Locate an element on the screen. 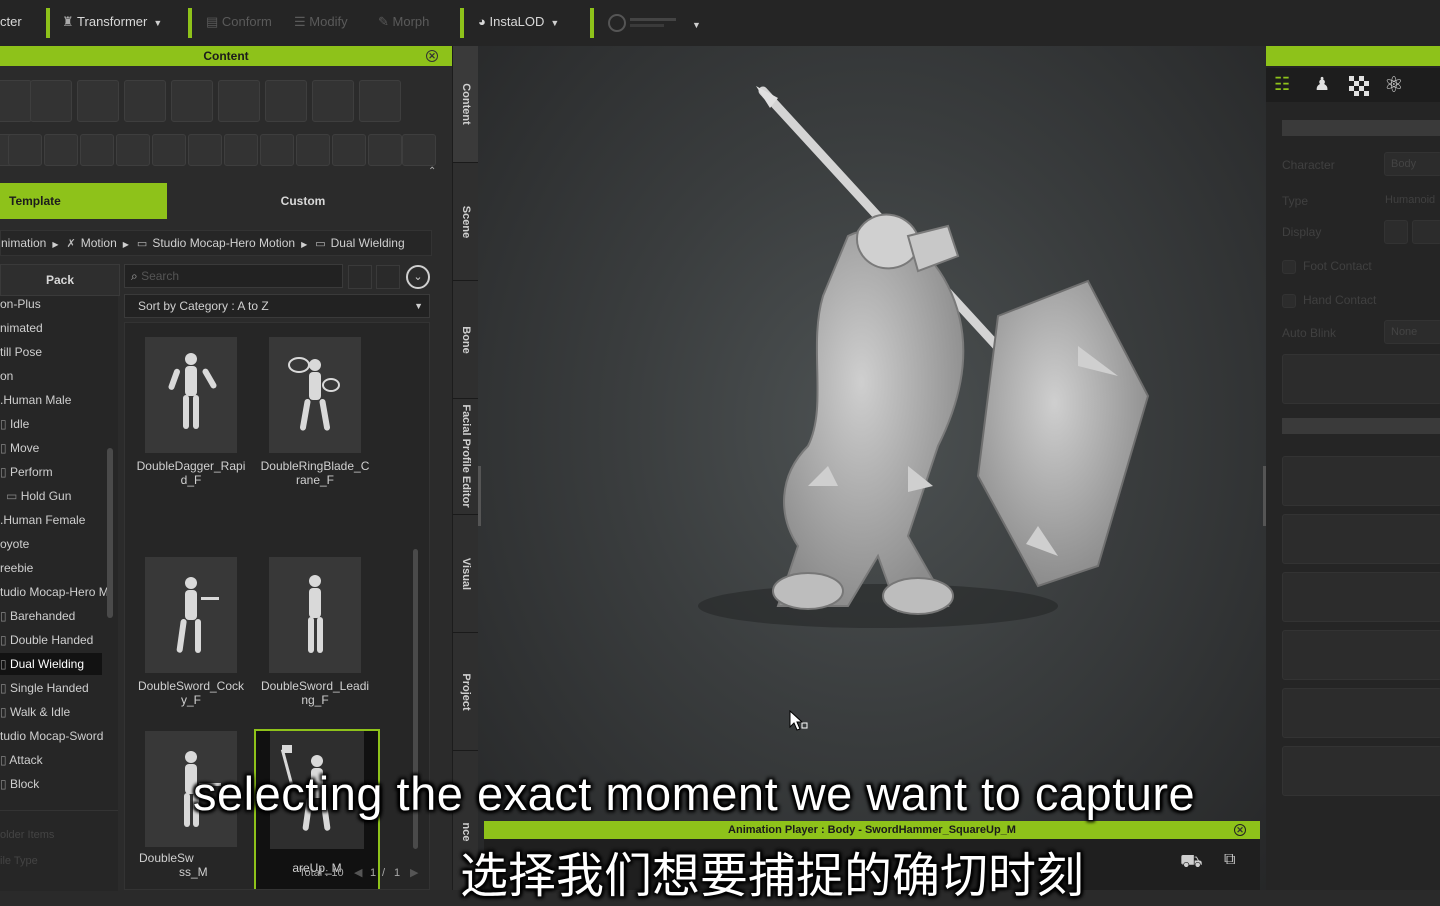 This screenshot has height=906, width=1440. tree-item: ▭ Hold Gun is located at coordinates (38, 496).